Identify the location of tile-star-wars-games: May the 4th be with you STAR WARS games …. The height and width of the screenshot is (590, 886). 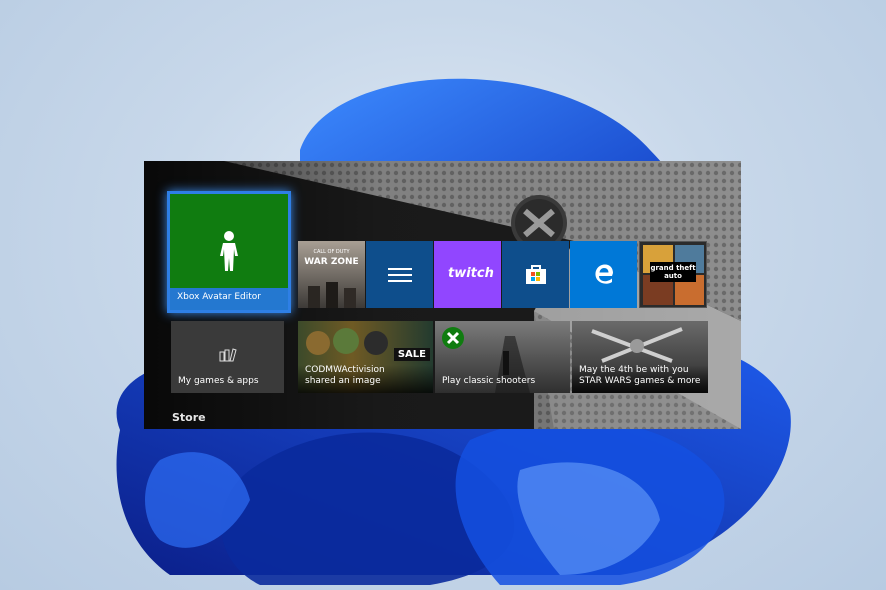
(640, 357).